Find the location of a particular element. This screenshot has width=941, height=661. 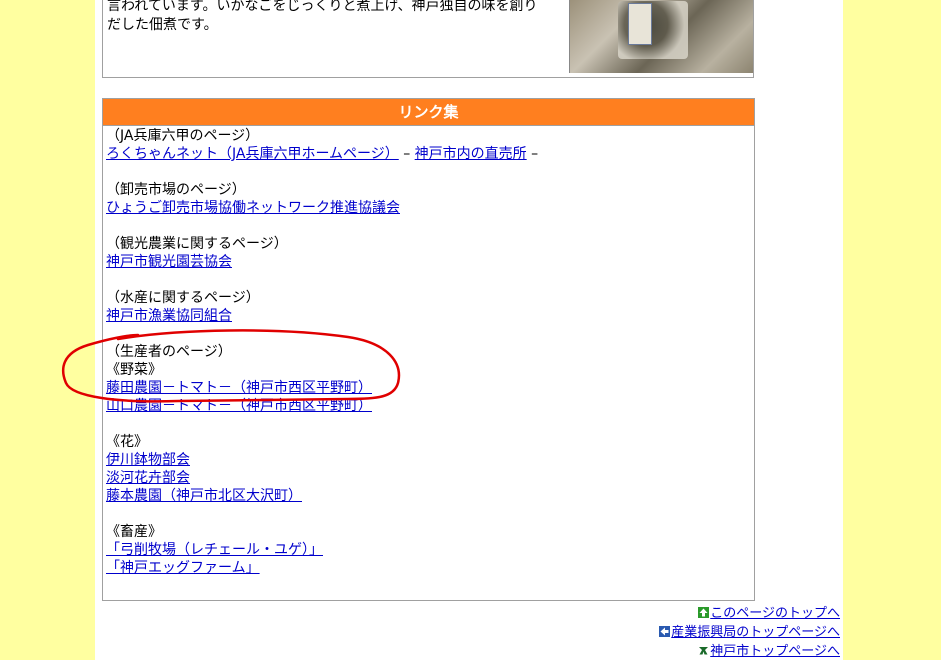

left-side-band is located at coordinates (47, 330).